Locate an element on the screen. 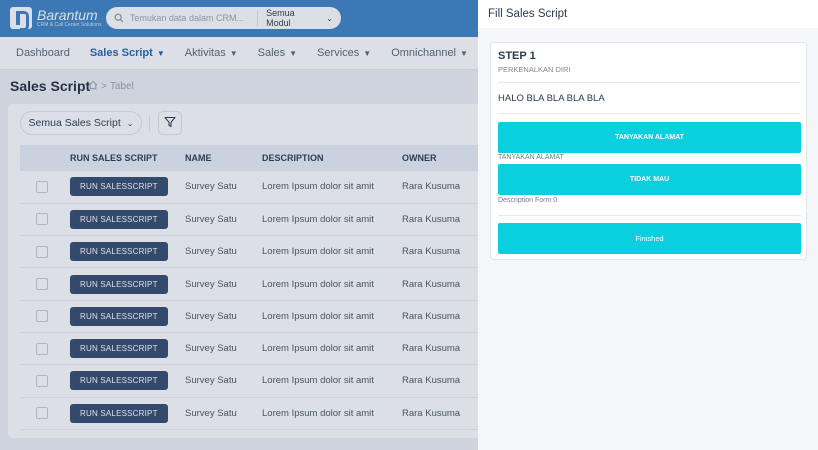 Image resolution: width=818 pixels, height=450 pixels. step-subtitle: PERKENALKAN DIRI is located at coordinates (534, 69).